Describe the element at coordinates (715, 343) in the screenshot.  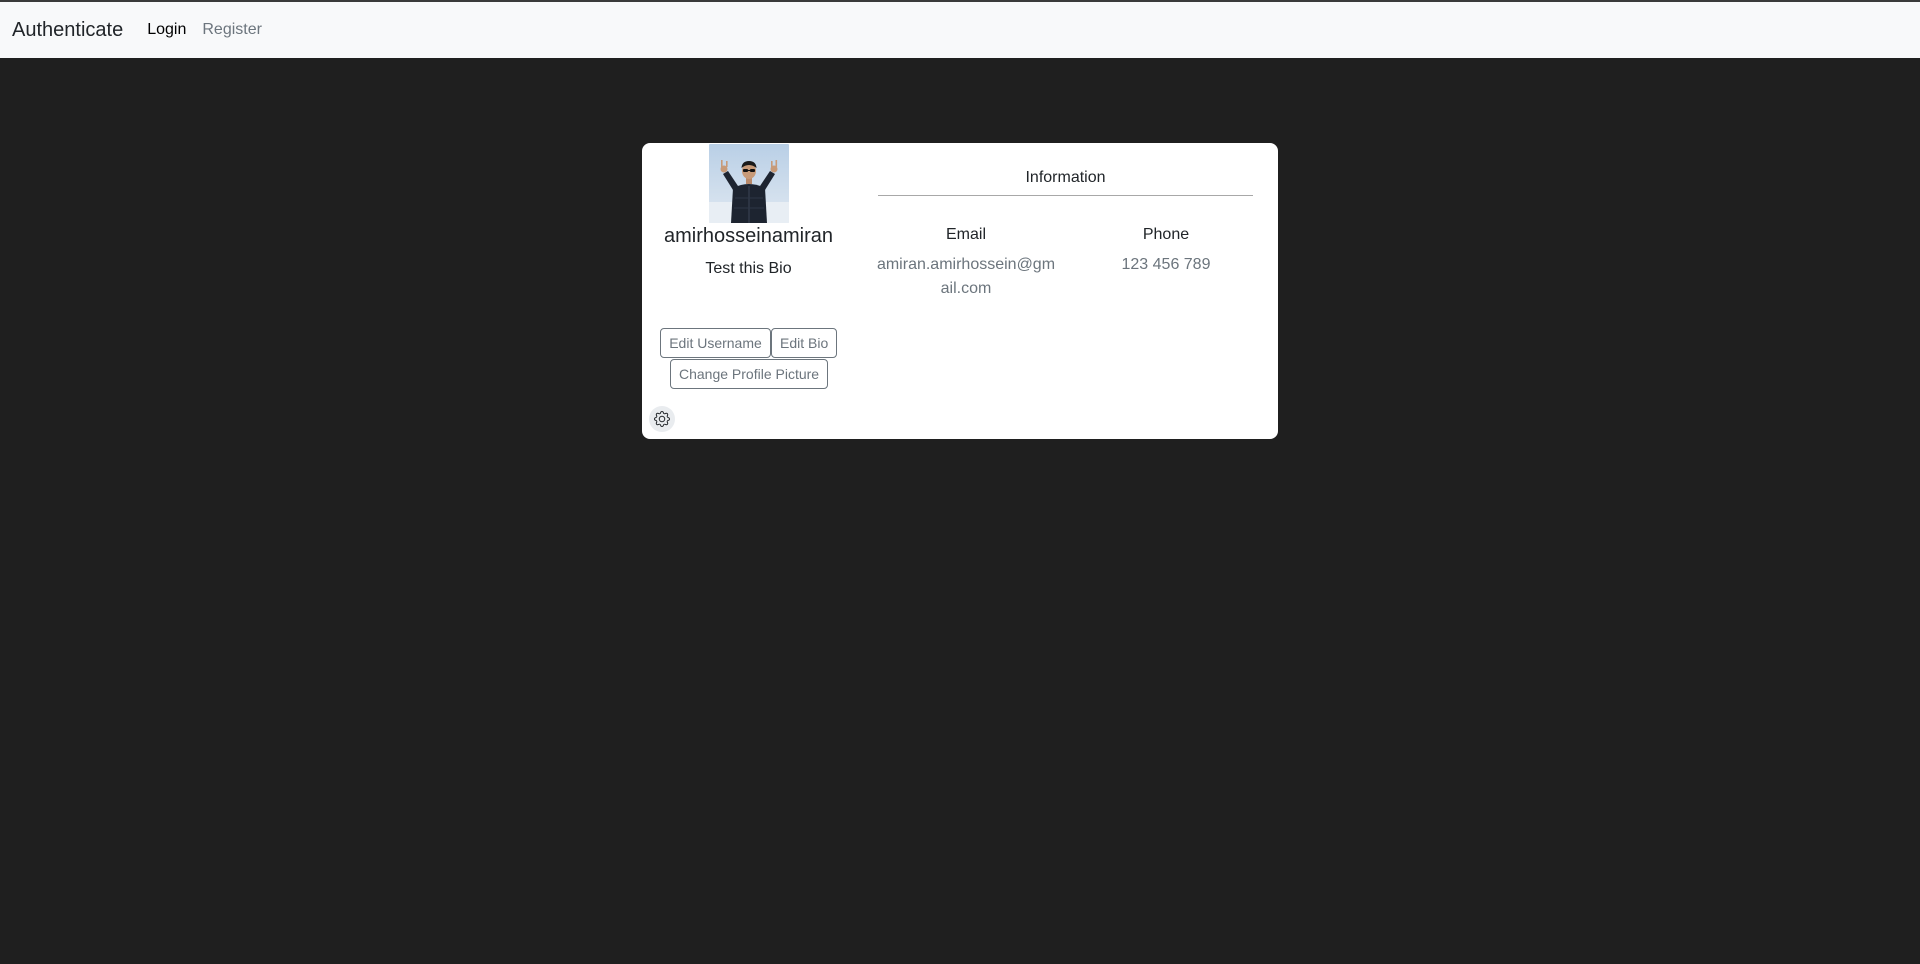
I see `edit-username-button: Edit Username` at that location.